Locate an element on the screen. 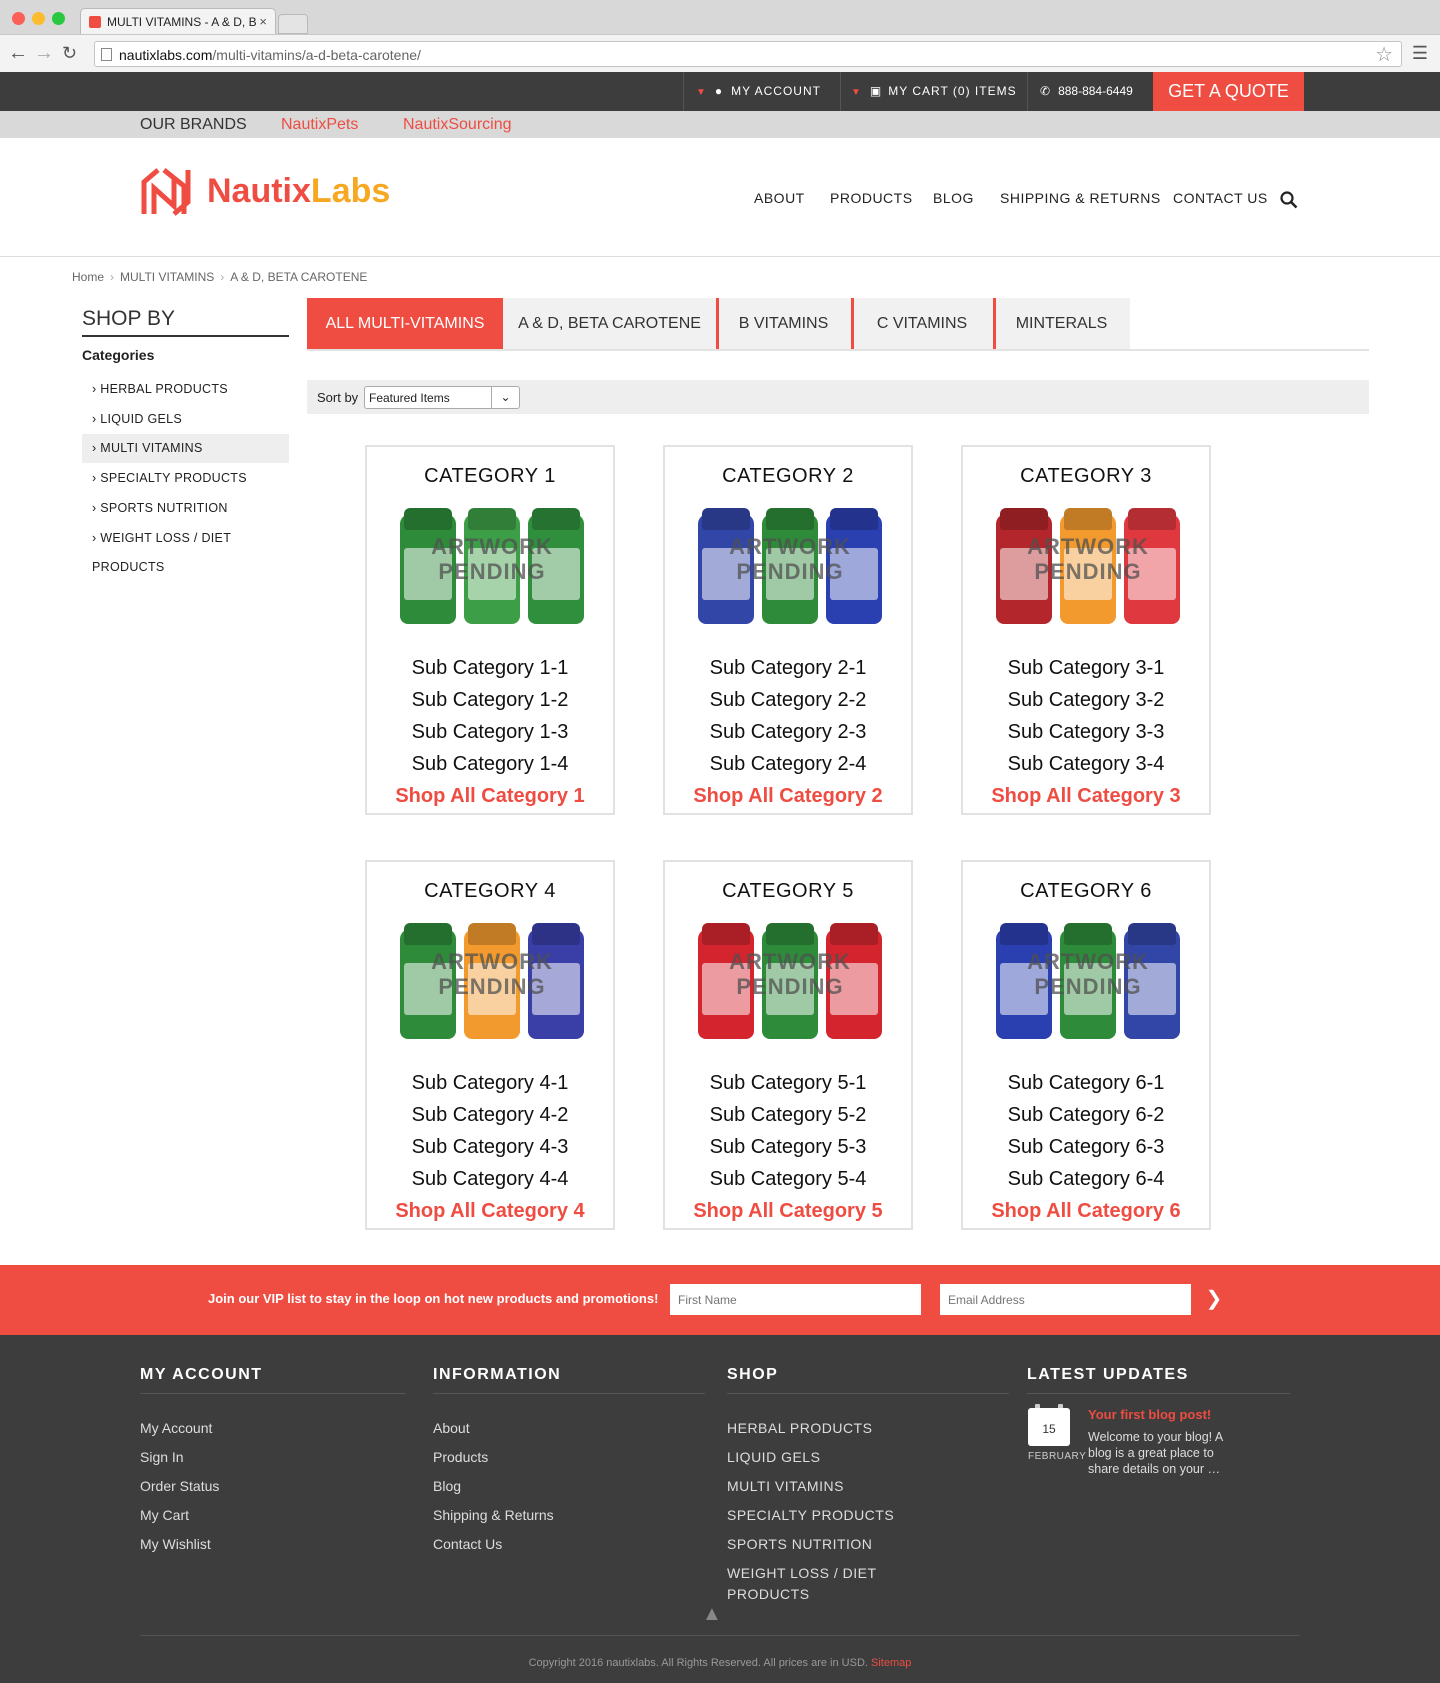 The height and width of the screenshot is (1683, 1440). subcategory-link: Sub Category 1-3 is located at coordinates (490, 732).